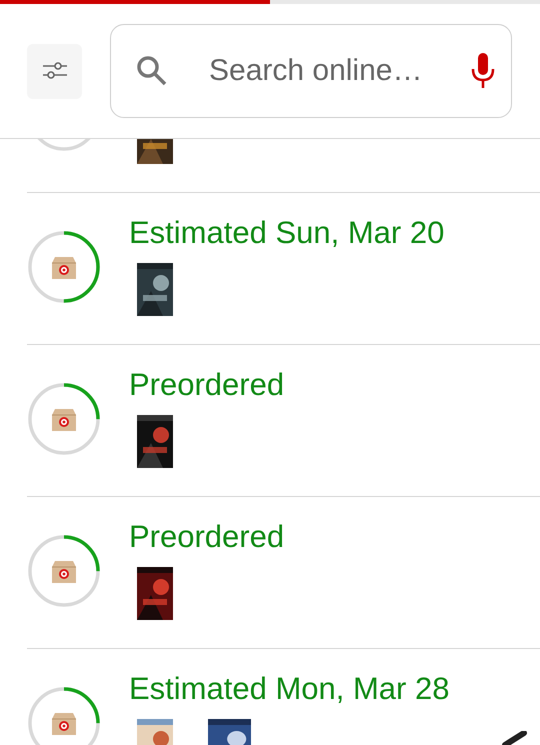 The width and height of the screenshot is (540, 745). What do you see at coordinates (152, 71) in the screenshot?
I see `search-icon` at bounding box center [152, 71].